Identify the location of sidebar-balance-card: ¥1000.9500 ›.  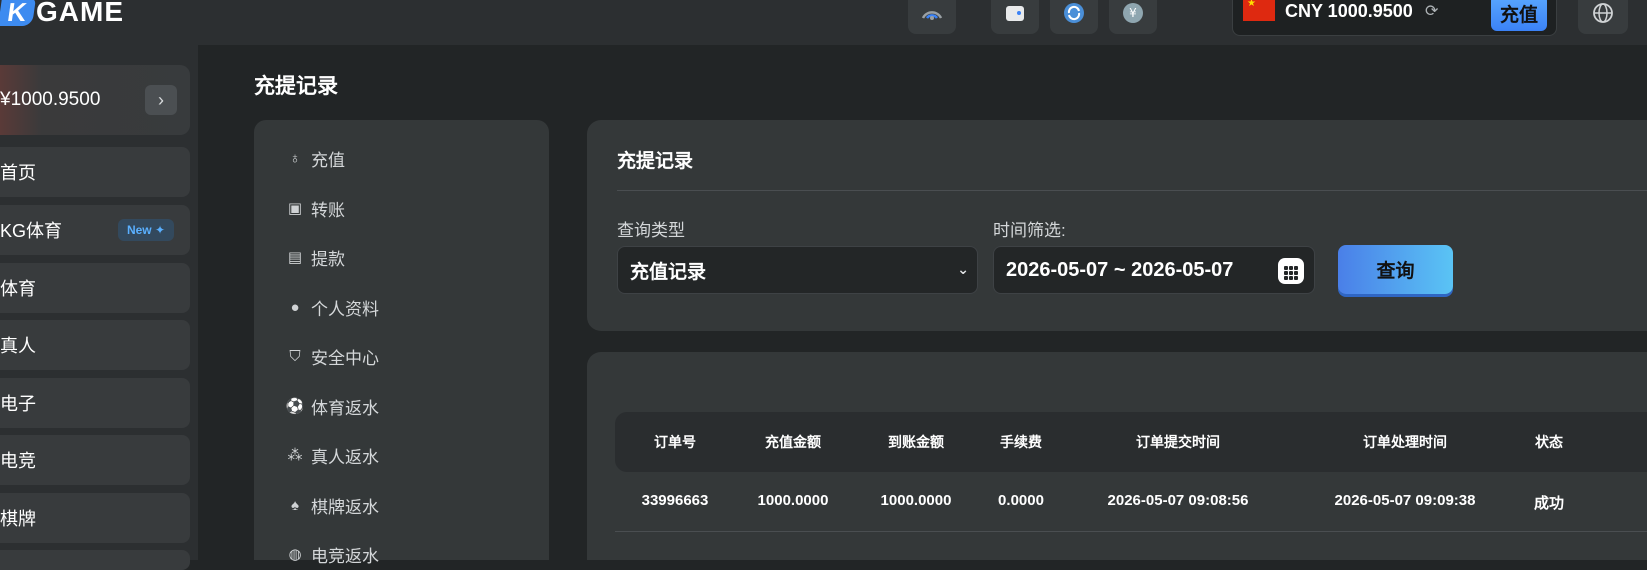
(95, 100).